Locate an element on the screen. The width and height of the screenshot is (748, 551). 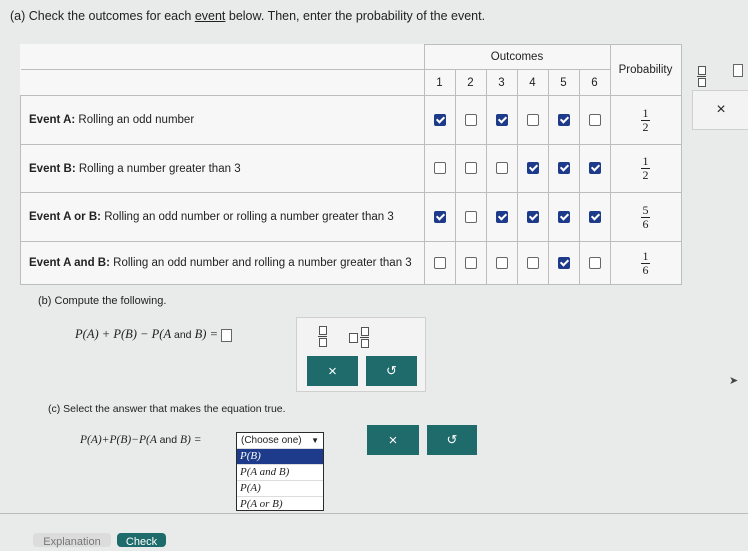
undo-button-b: ↺ is located at coordinates (391, 371).